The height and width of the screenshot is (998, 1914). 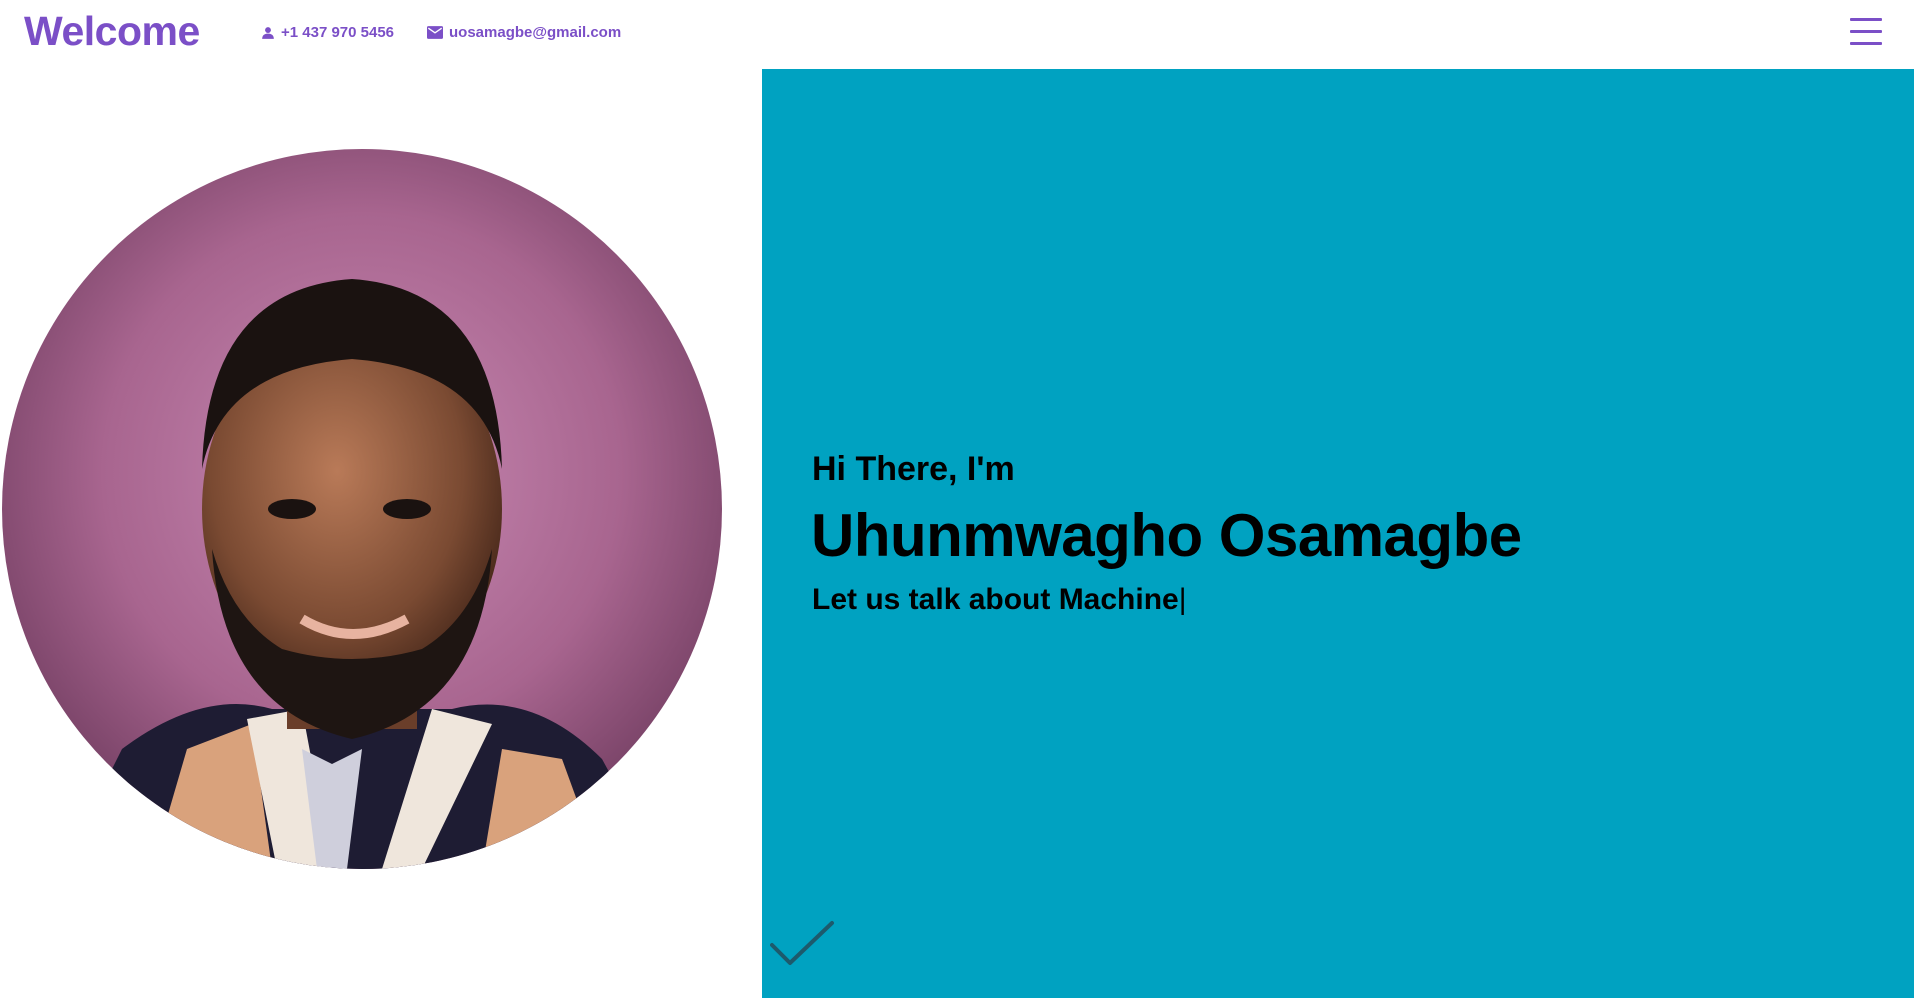 I want to click on contact-phone: +1 437 970 5456, so click(x=327, y=32).